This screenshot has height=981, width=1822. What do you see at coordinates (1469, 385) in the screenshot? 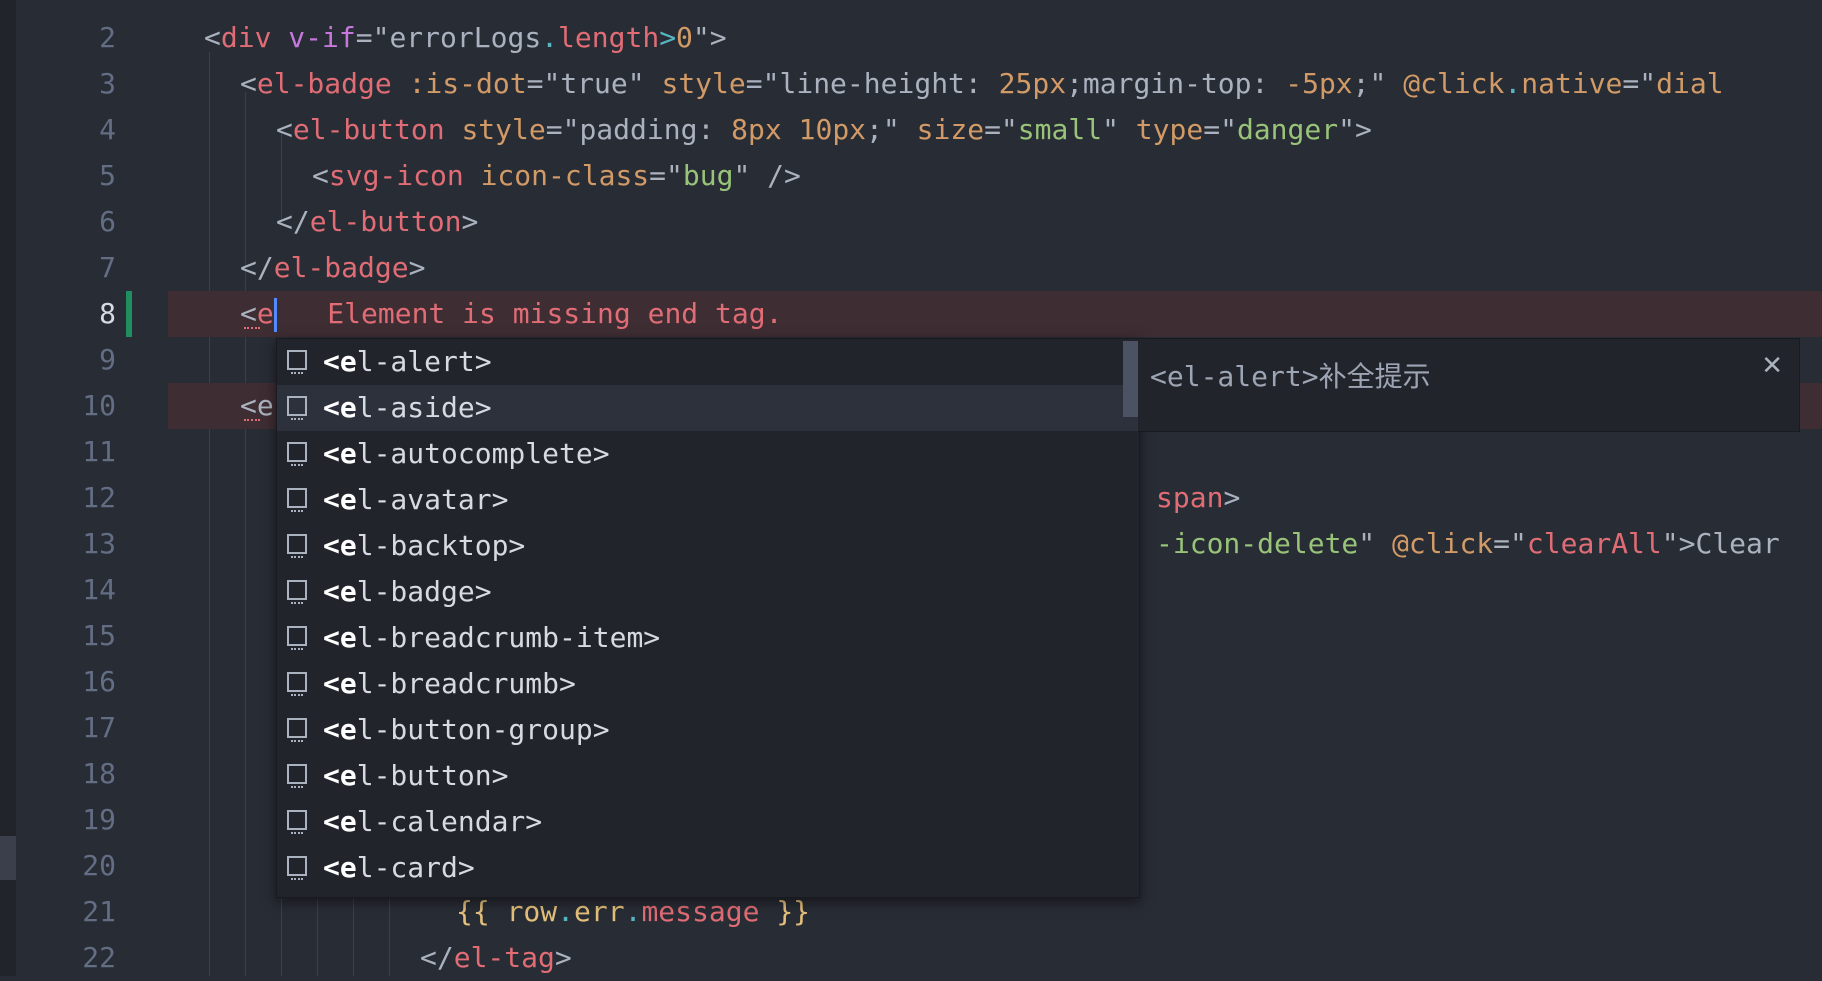
I see `suggest-details-panel: <el-alert>补全提示 ✕` at bounding box center [1469, 385].